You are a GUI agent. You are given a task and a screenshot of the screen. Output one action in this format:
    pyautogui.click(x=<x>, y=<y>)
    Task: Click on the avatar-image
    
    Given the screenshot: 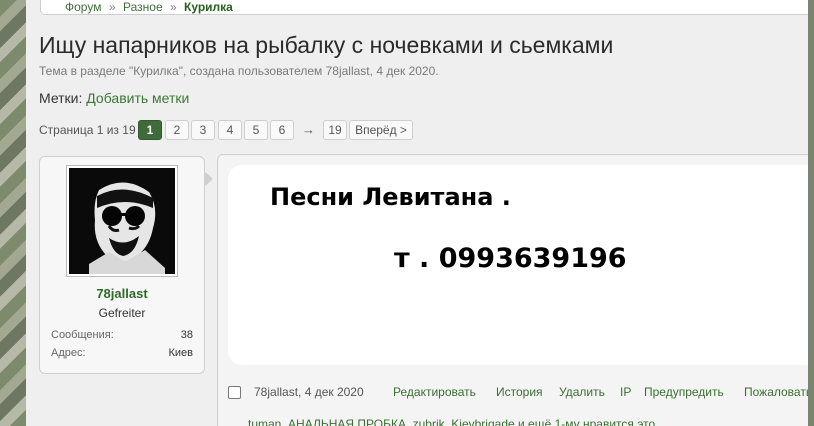 What is the action you would take?
    pyautogui.click(x=122, y=221)
    